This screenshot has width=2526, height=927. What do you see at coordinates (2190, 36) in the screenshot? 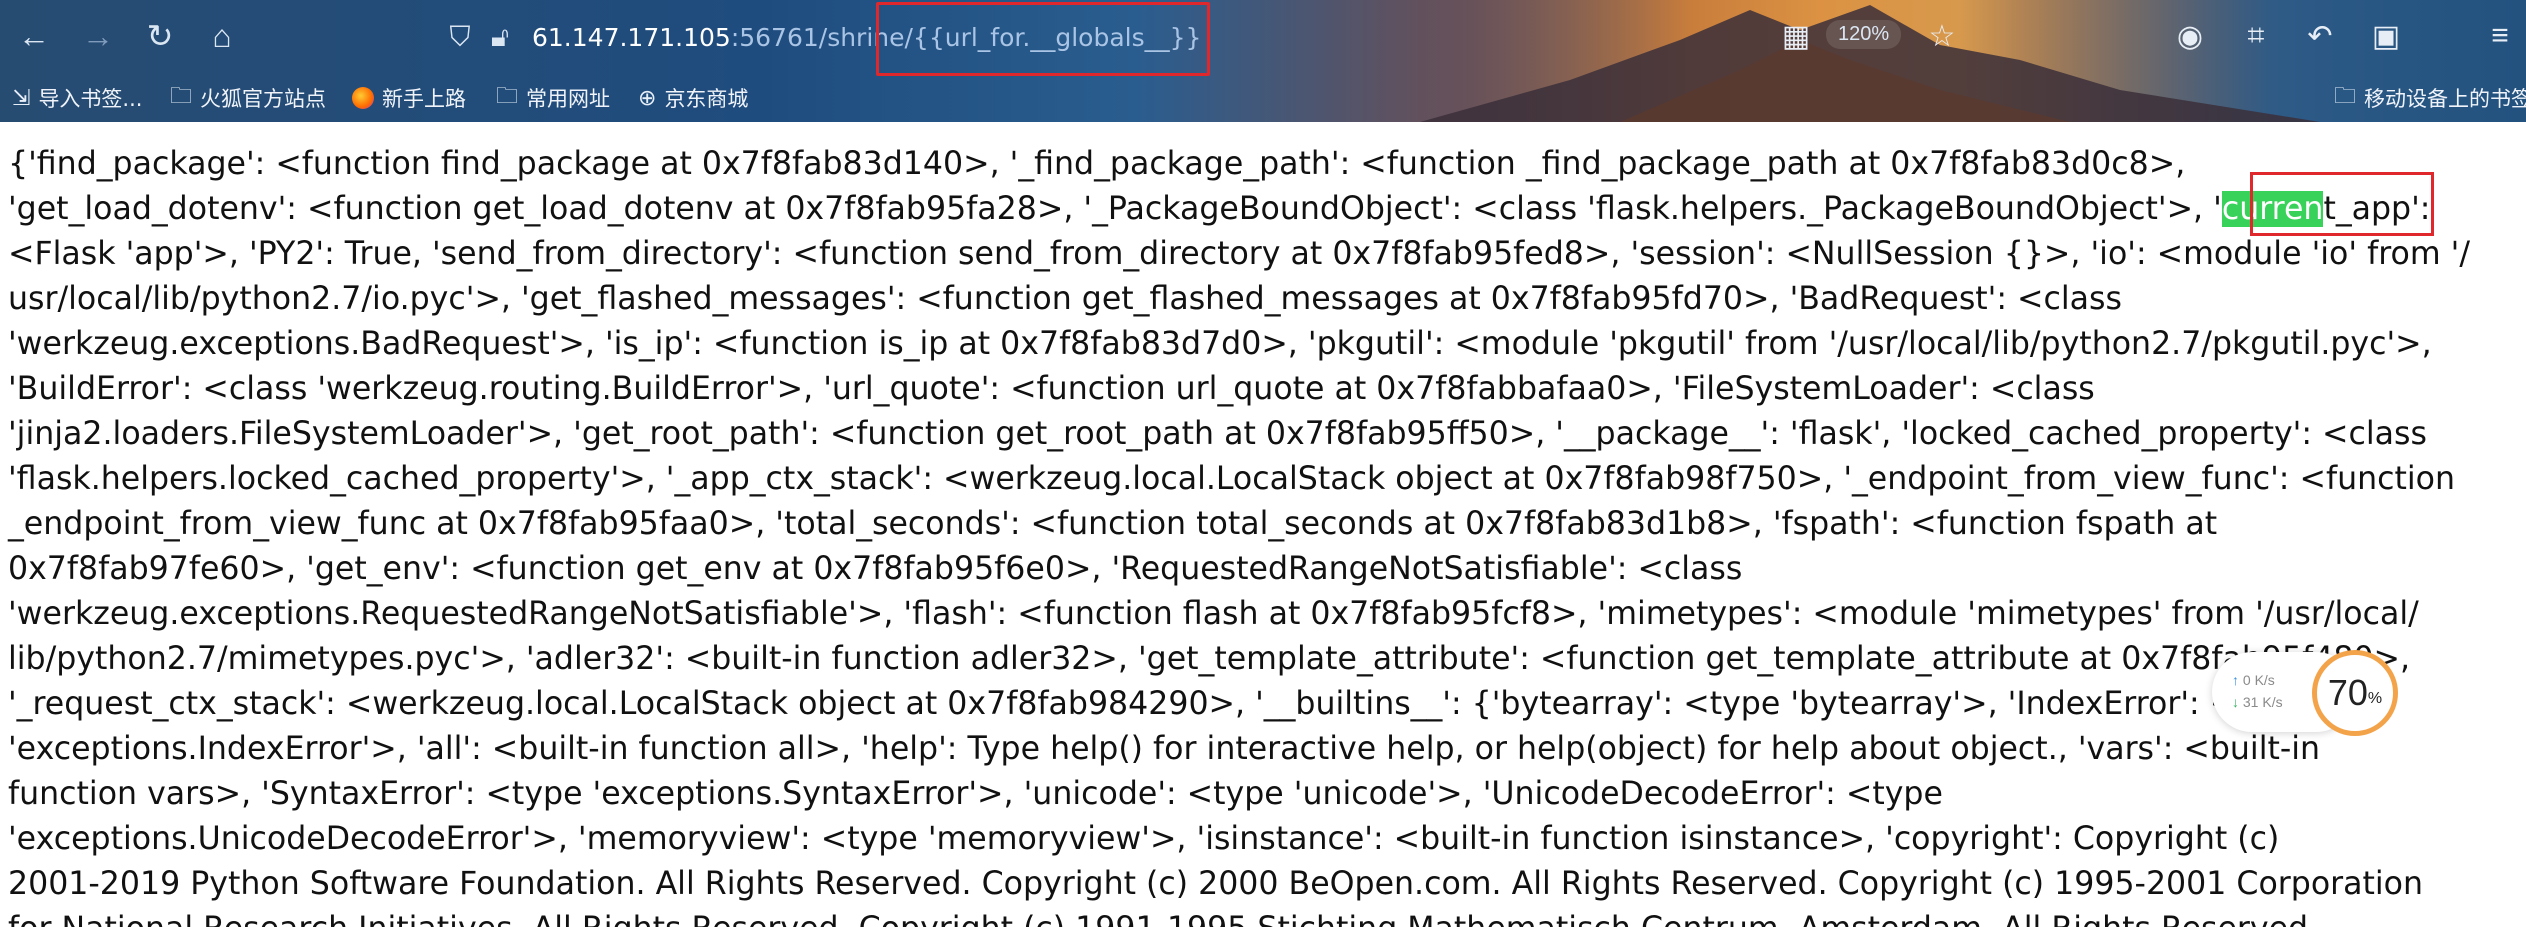
I see `extension-icon: ◉` at bounding box center [2190, 36].